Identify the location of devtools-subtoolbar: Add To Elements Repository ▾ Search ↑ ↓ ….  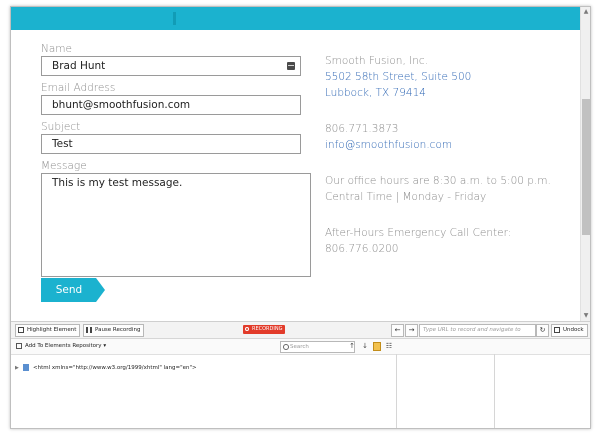
(300, 347).